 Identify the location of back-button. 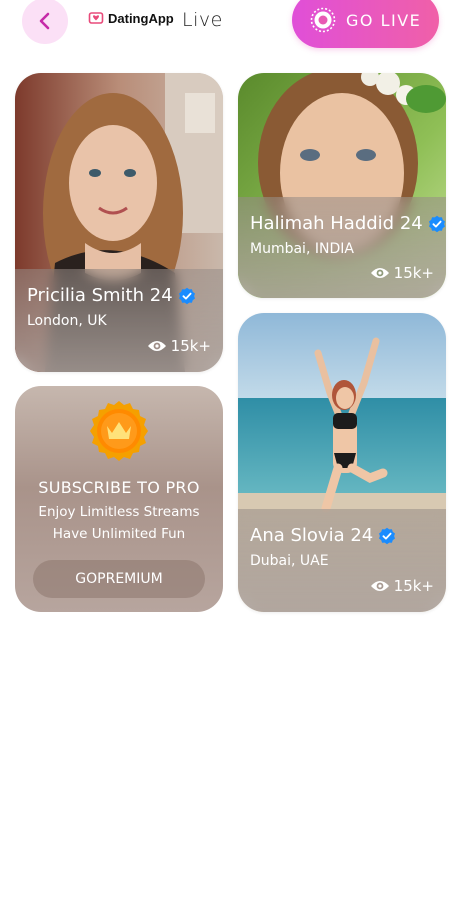
(45, 22).